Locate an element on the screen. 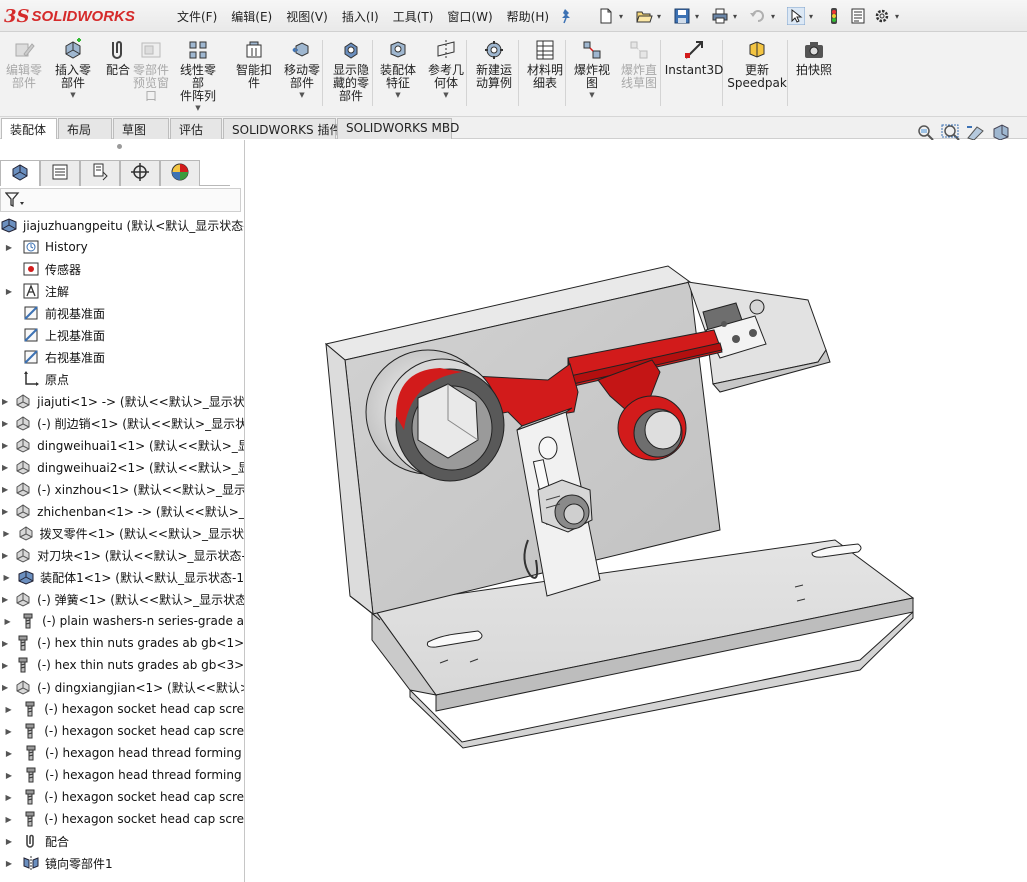 The width and height of the screenshot is (1027, 882). menu-item-4: 工具(T) is located at coordinates (413, 16).